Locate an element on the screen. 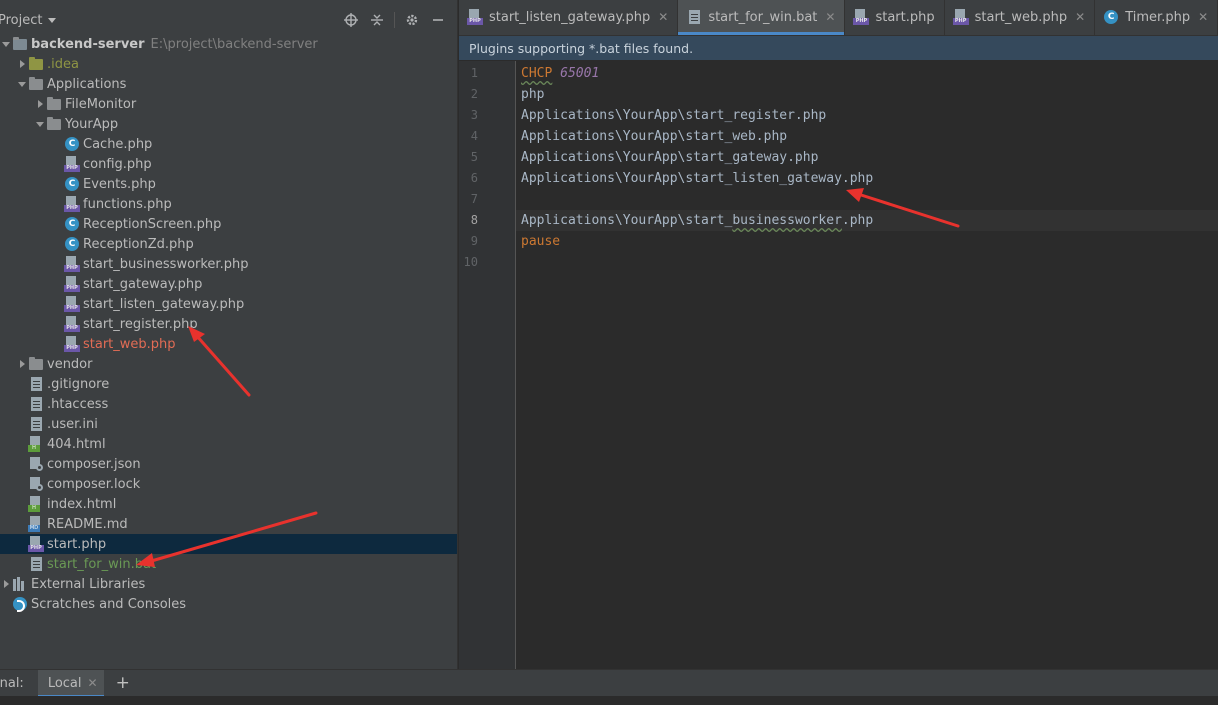  code-line: Applications\YourApp\start_gateway.php is located at coordinates (867, 157).